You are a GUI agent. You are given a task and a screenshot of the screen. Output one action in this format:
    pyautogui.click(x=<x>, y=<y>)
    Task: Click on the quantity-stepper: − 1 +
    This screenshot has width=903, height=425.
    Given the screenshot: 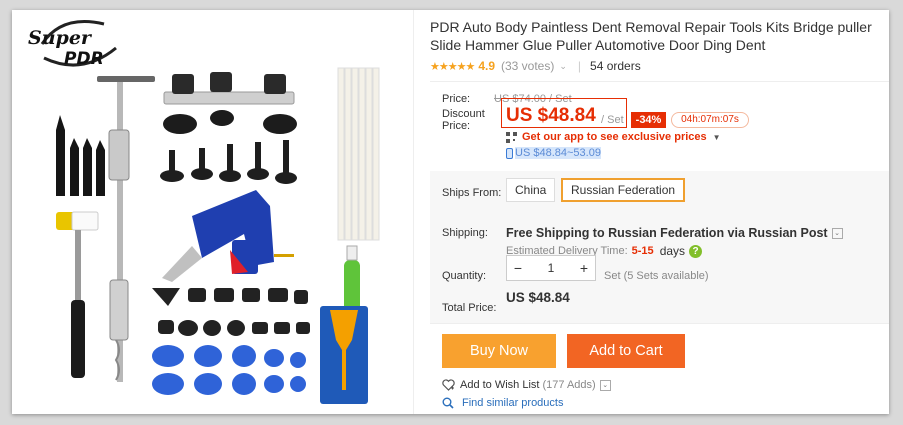 What is the action you would take?
    pyautogui.click(x=551, y=268)
    